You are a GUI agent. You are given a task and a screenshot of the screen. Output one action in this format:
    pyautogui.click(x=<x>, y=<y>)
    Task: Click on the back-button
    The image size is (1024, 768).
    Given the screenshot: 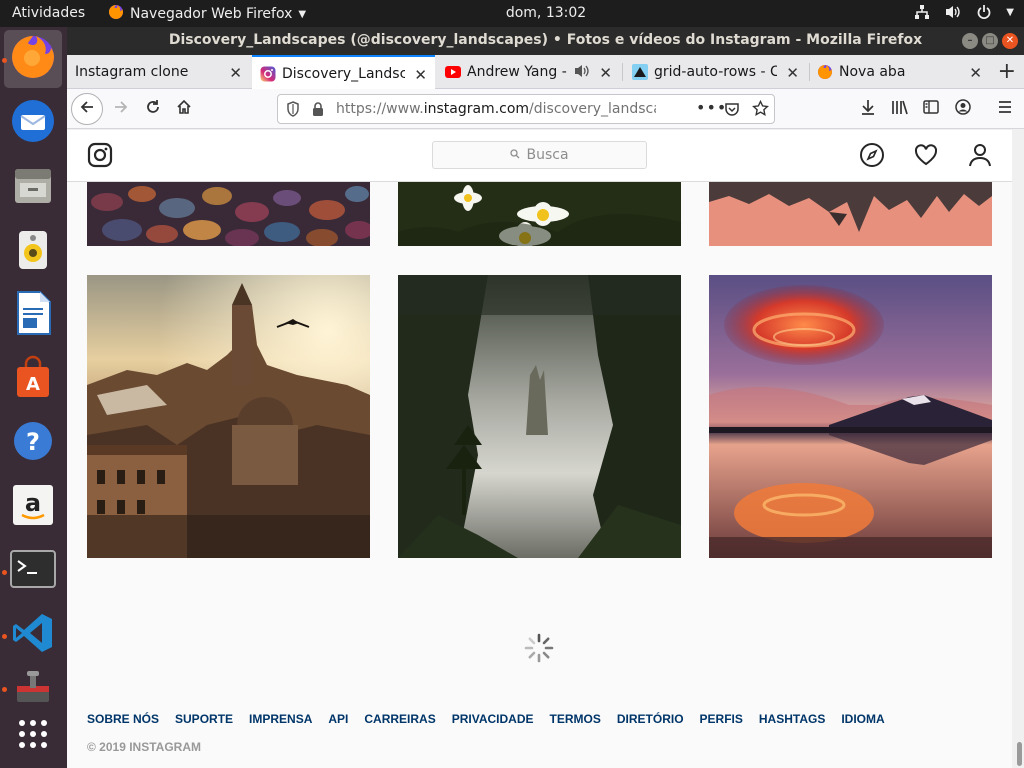 What is the action you would take?
    pyautogui.click(x=87, y=109)
    